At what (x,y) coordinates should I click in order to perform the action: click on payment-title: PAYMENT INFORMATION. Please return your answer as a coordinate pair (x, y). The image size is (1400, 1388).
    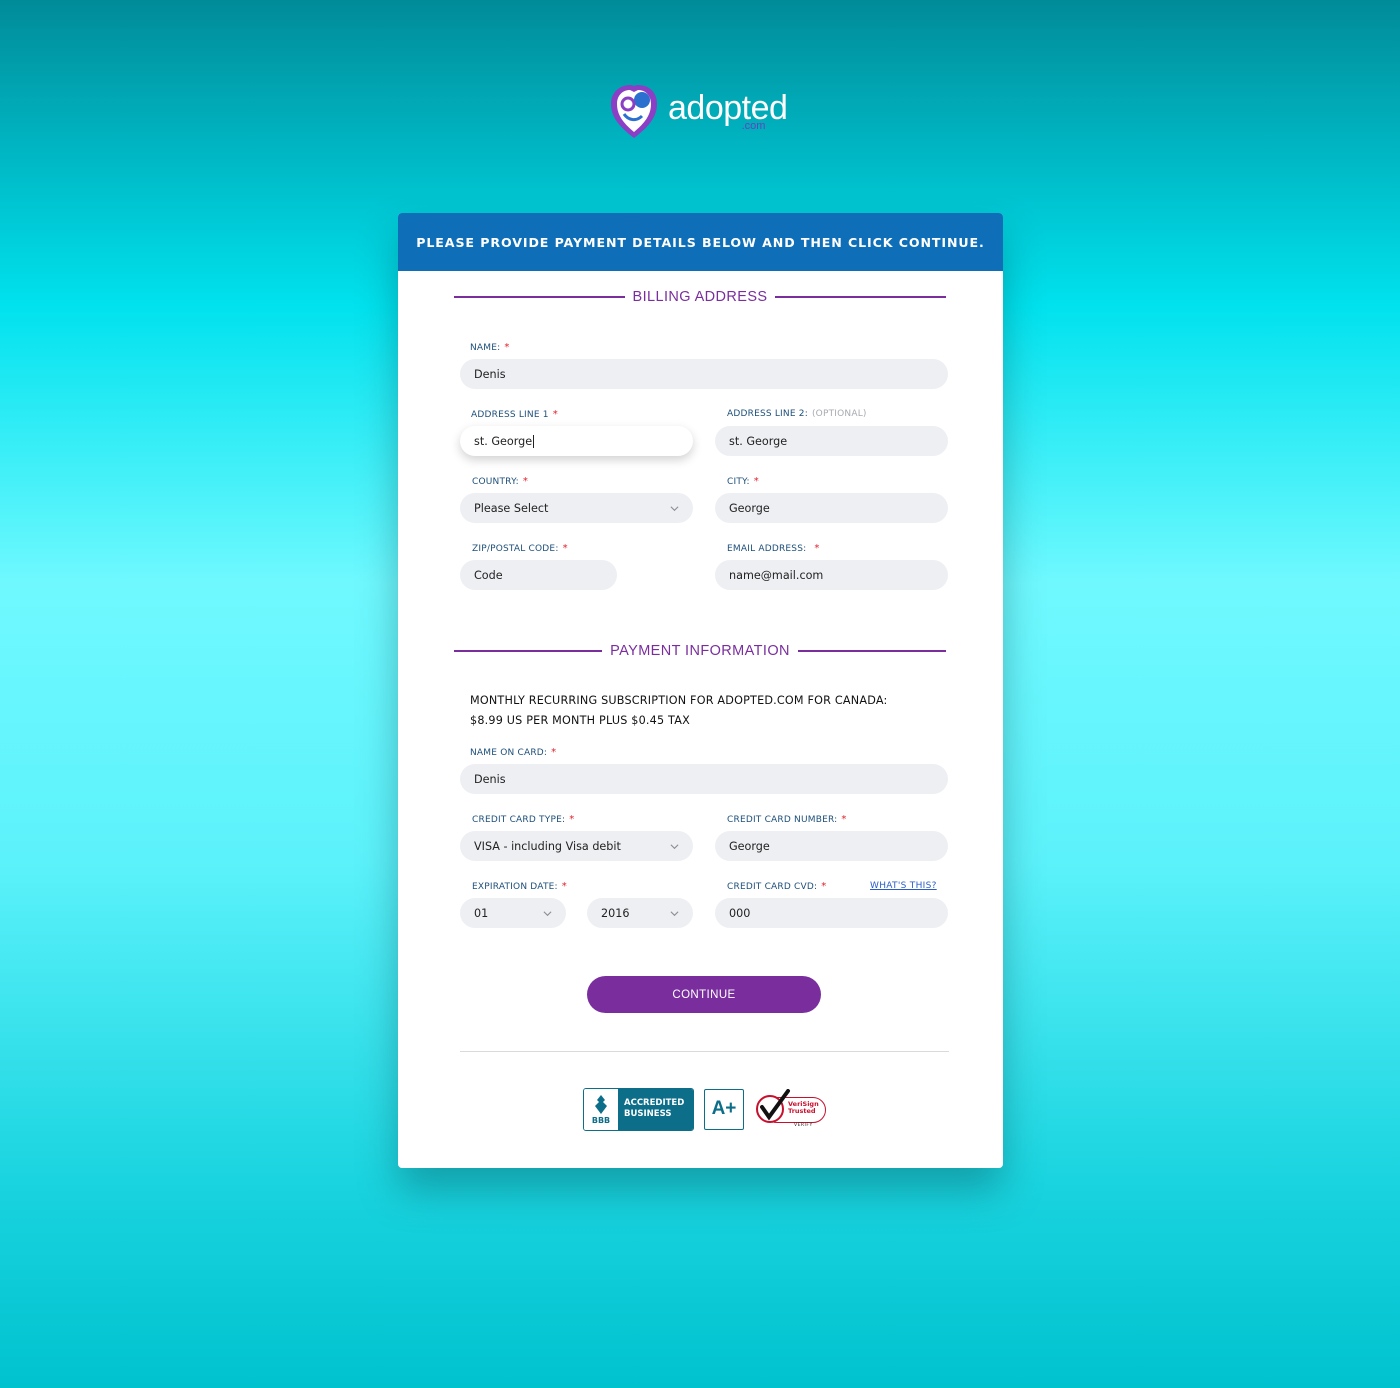
    Looking at the image, I should click on (700, 651).